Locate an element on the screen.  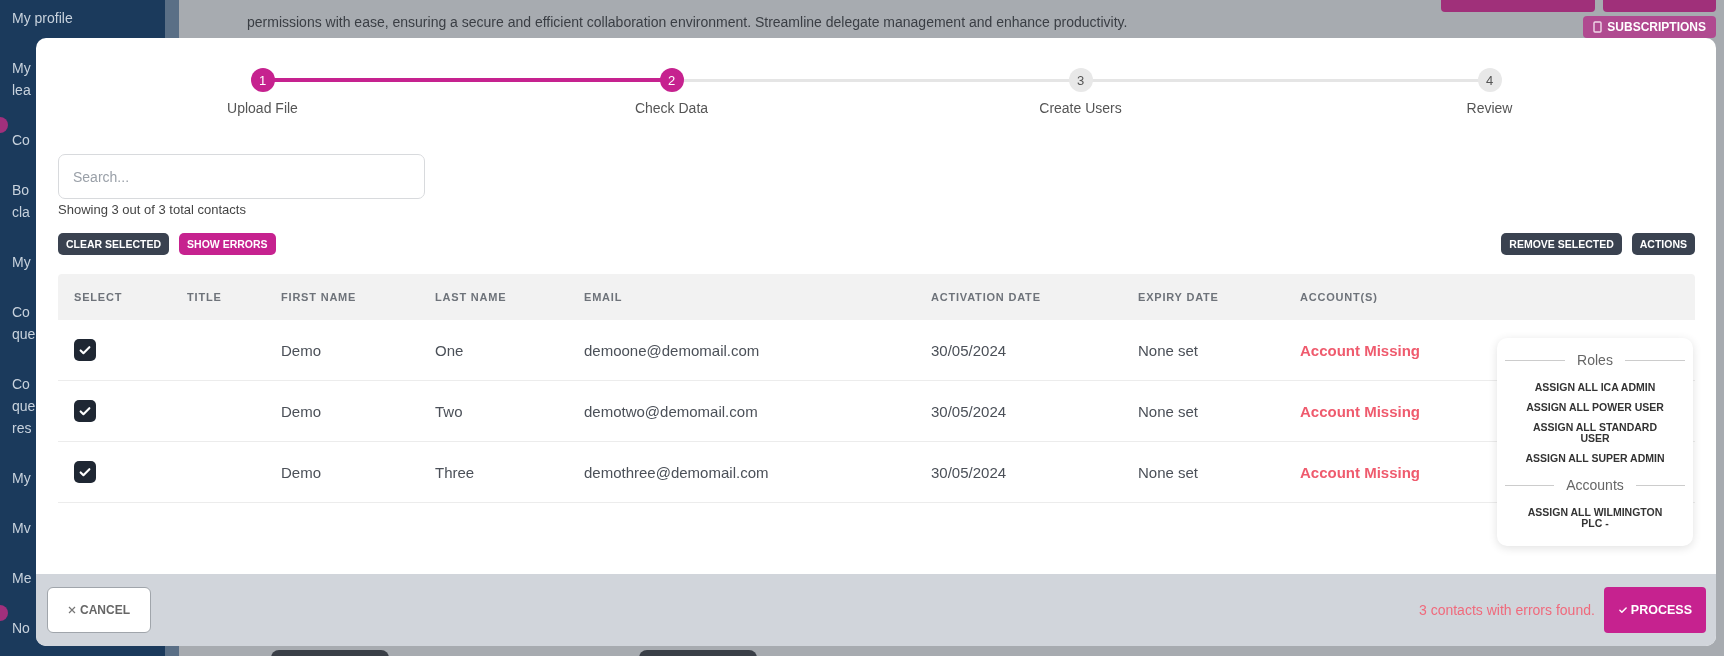
menu-item: ASSIGN ALL STANDARD USER is located at coordinates (1595, 433).